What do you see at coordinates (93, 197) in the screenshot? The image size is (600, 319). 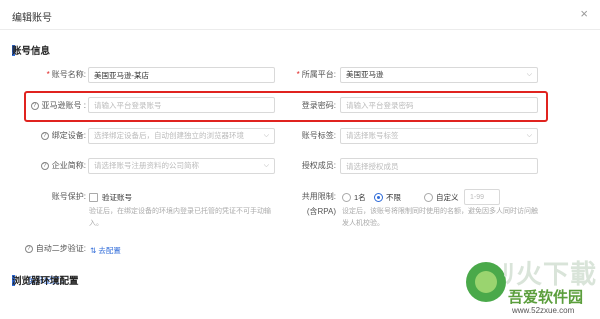 I see `verify-account-checkbox` at bounding box center [93, 197].